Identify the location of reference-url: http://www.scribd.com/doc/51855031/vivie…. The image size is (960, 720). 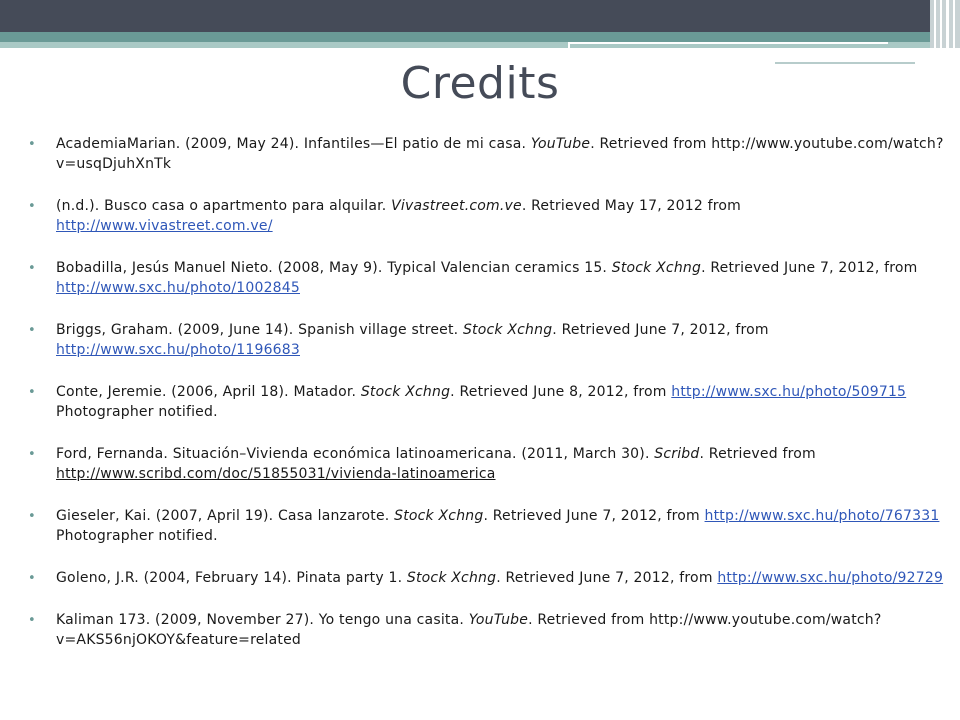
(276, 474).